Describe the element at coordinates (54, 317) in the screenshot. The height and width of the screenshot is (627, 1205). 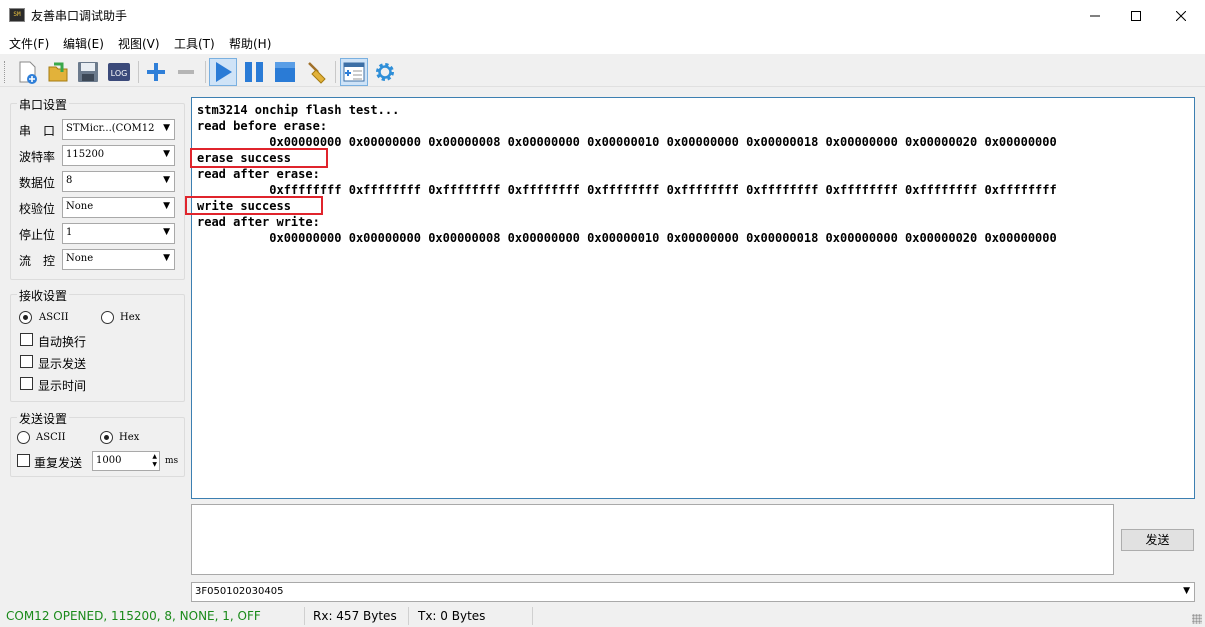
I see `receive-ascii-label: ASCII` at that location.